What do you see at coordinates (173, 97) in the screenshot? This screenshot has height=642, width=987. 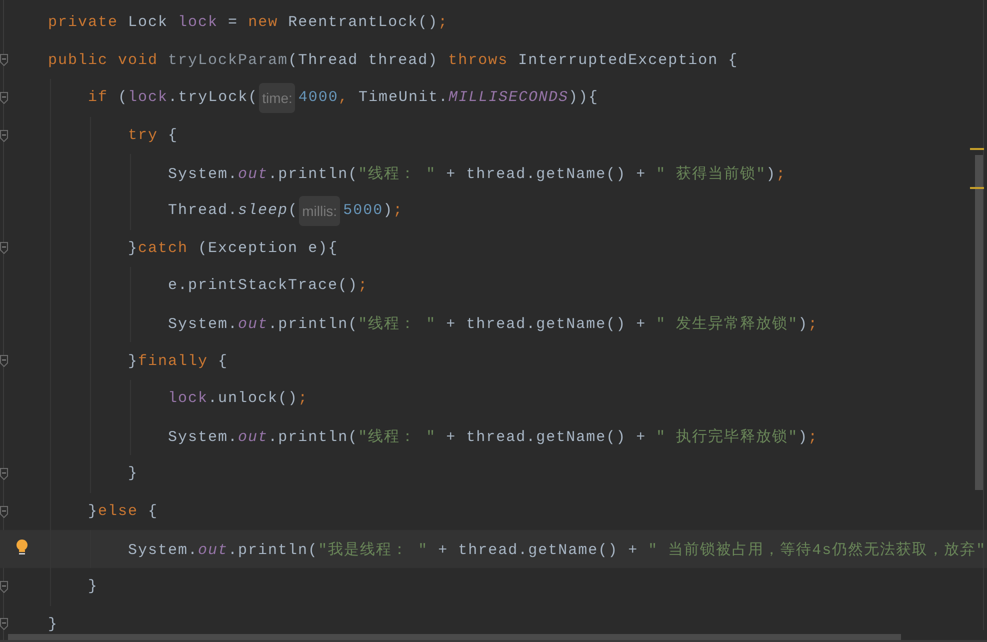 I see `code-text: if (lock.tryLock(` at bounding box center [173, 97].